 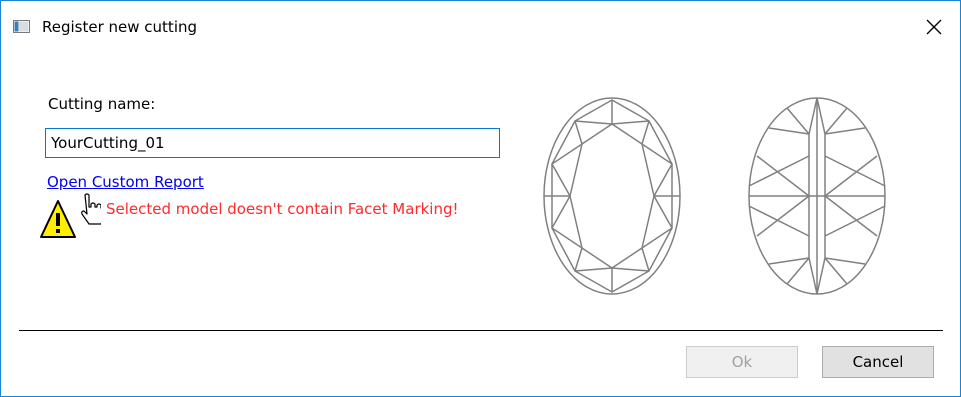 What do you see at coordinates (612, 196) in the screenshot?
I see `oval-crown-view` at bounding box center [612, 196].